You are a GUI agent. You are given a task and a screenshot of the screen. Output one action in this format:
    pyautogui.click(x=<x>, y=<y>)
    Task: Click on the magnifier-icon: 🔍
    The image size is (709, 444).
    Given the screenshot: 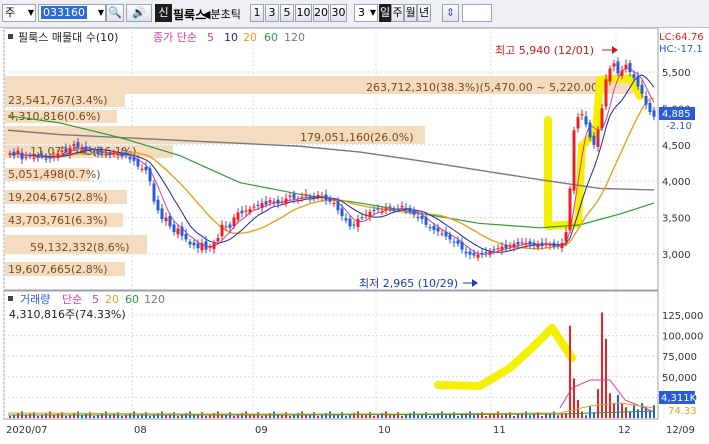 What is the action you would take?
    pyautogui.click(x=115, y=12)
    